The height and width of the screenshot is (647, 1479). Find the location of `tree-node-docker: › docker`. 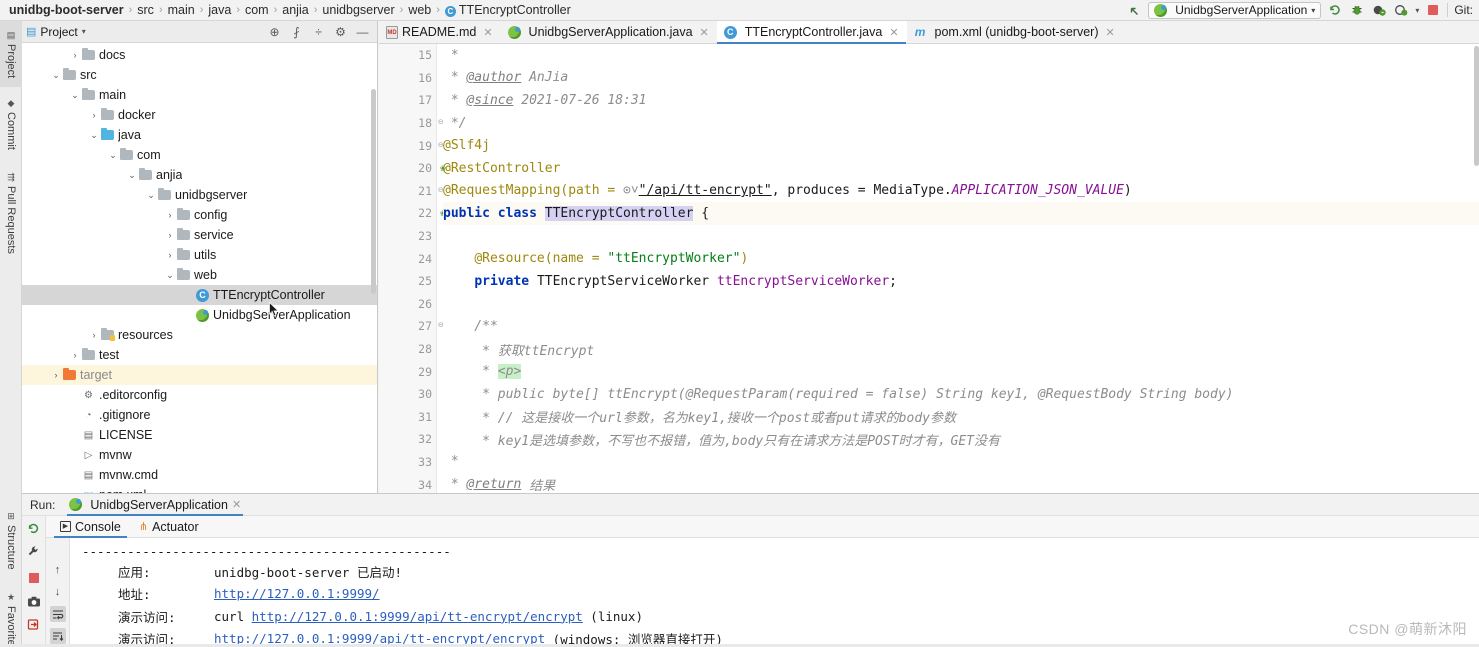

tree-node-docker: › docker is located at coordinates (199, 115).